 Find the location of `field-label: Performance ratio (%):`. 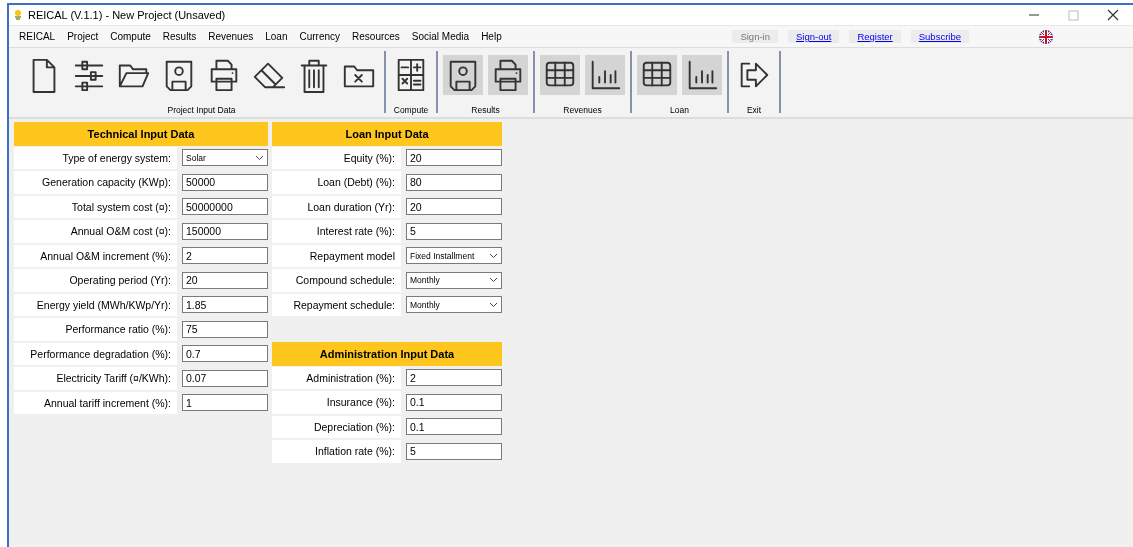

field-label: Performance ratio (%): is located at coordinates (95, 329).